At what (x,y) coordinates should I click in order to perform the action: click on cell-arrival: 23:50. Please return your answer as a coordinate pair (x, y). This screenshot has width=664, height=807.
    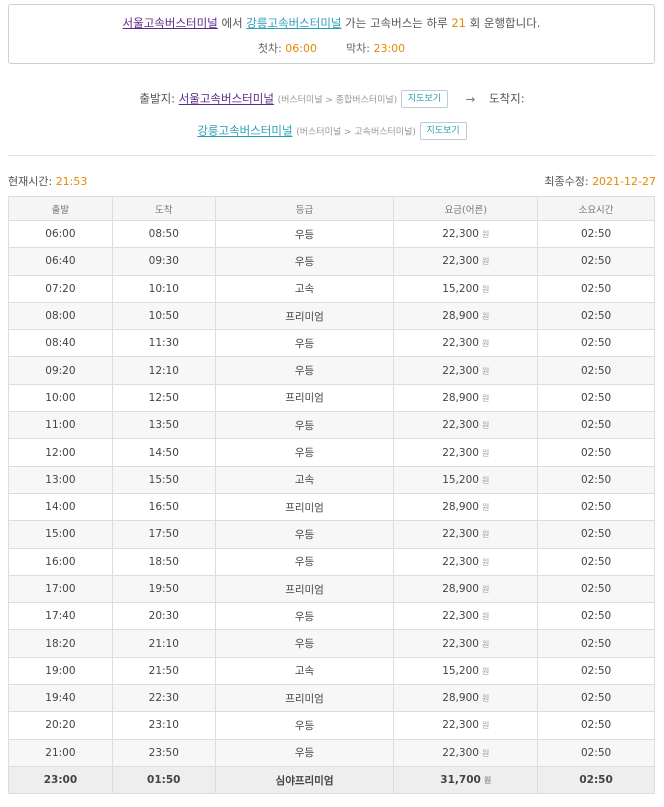
    Looking at the image, I should click on (163, 752).